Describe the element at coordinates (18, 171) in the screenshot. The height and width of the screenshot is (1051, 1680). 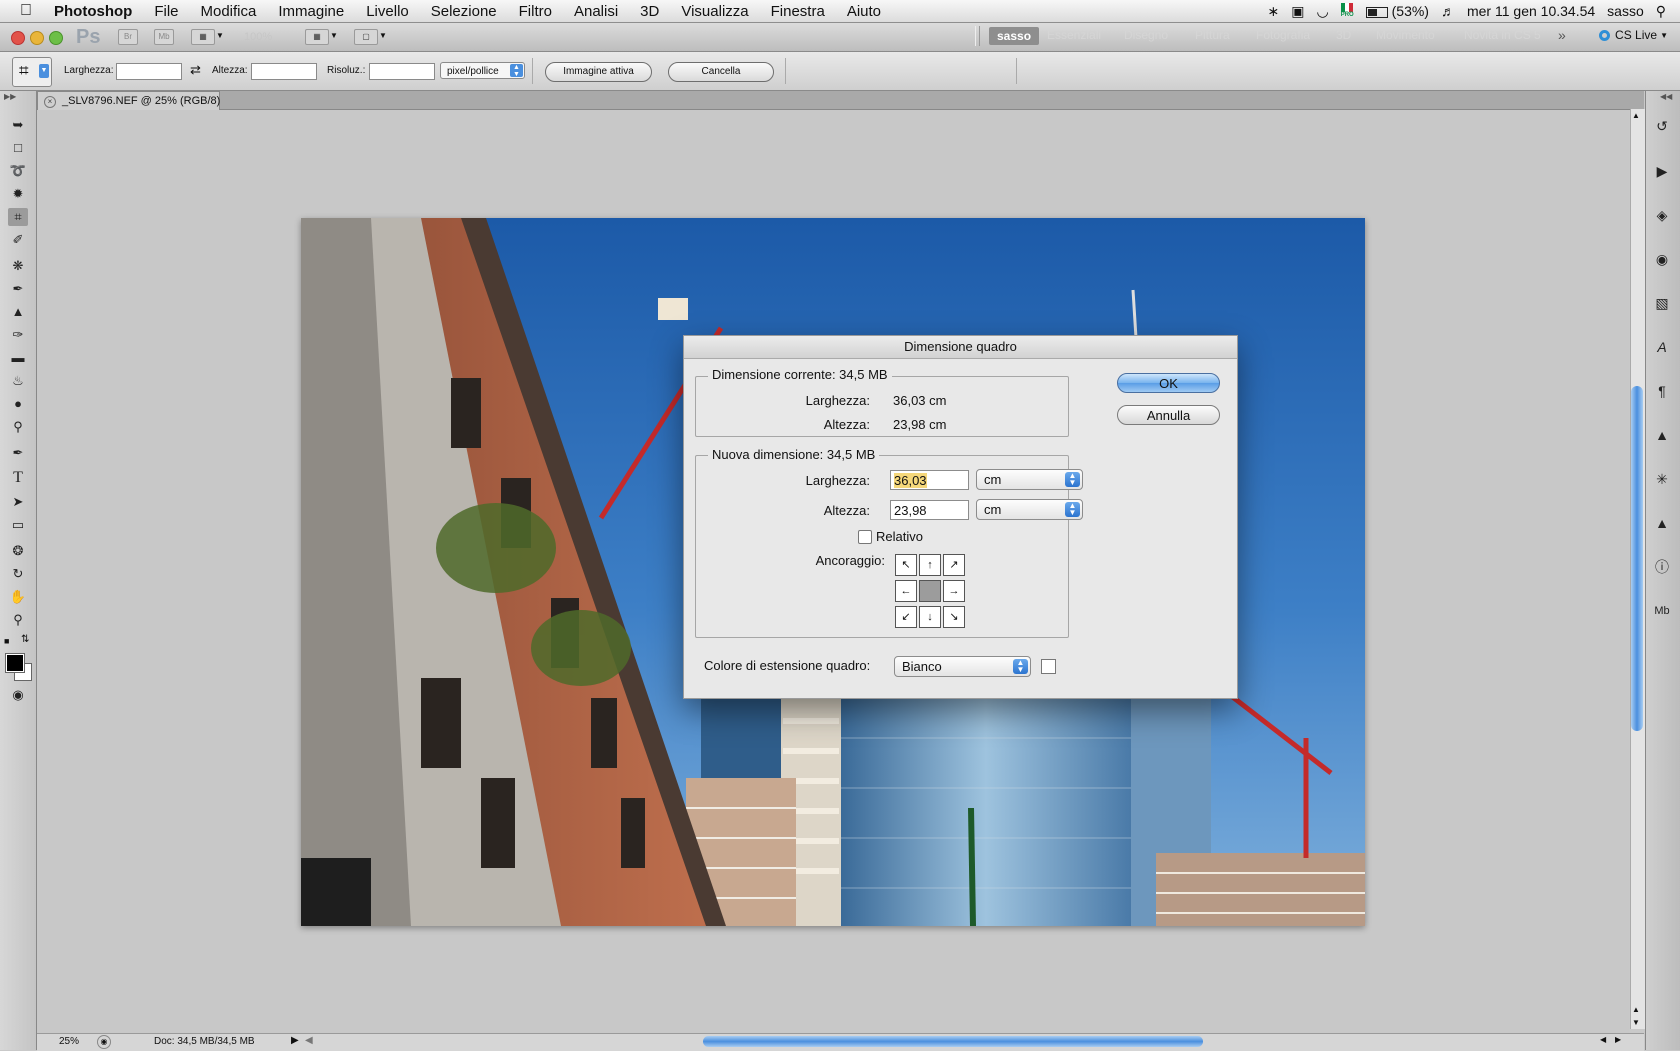
I see `lasso-tool-icon: ➰` at that location.